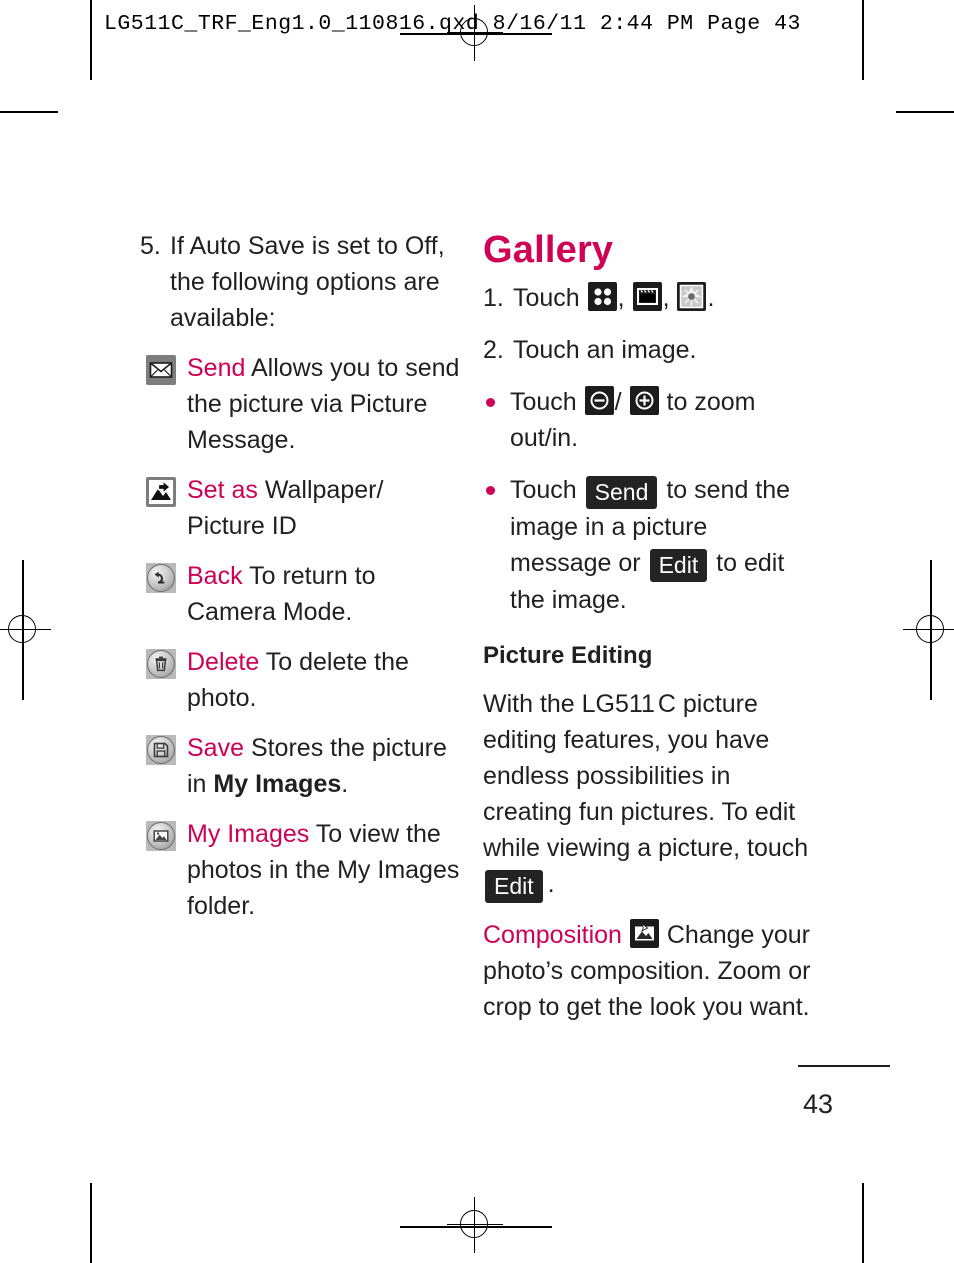 This screenshot has width=954, height=1263. Describe the element at coordinates (150, 246) in the screenshot. I see `step-5-number: 5.` at that location.